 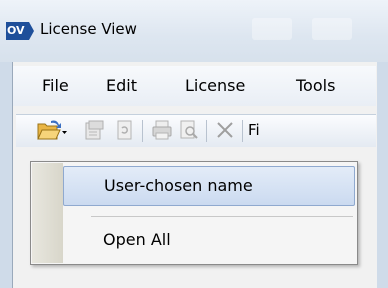 What do you see at coordinates (162, 130) in the screenshot?
I see `print-icon` at bounding box center [162, 130].